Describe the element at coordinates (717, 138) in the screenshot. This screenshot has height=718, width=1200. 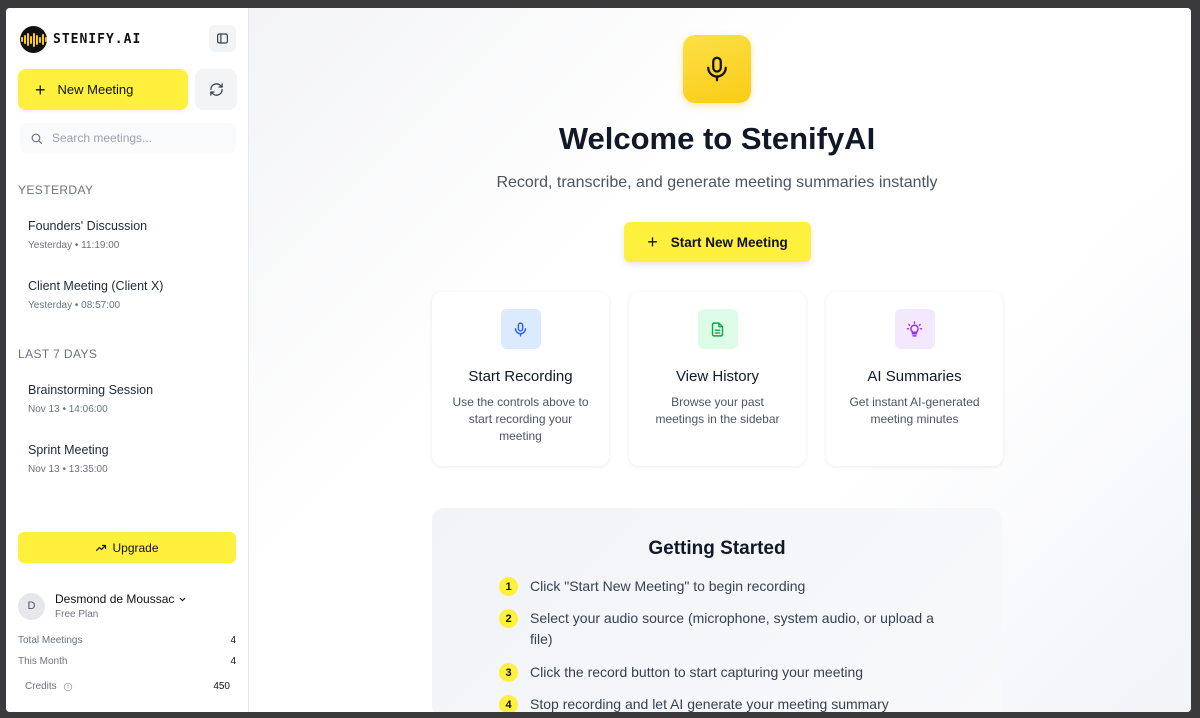
I see `page-title: Welcome to StenifyAI` at that location.